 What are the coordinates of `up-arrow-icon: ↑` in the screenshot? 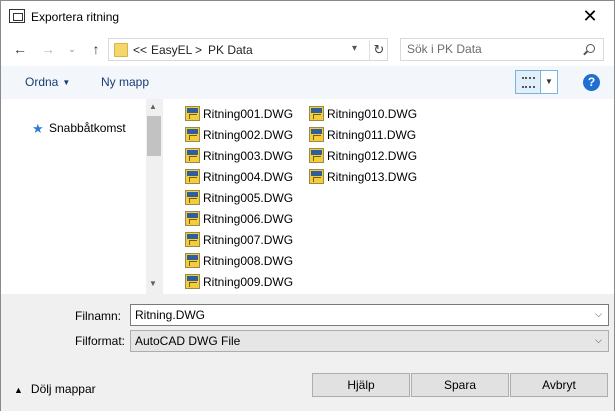 It's located at (96, 49).